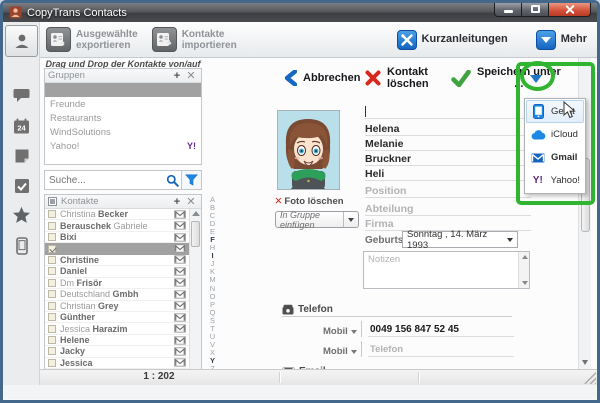  I want to click on sidebar-item-device, so click(21, 246).